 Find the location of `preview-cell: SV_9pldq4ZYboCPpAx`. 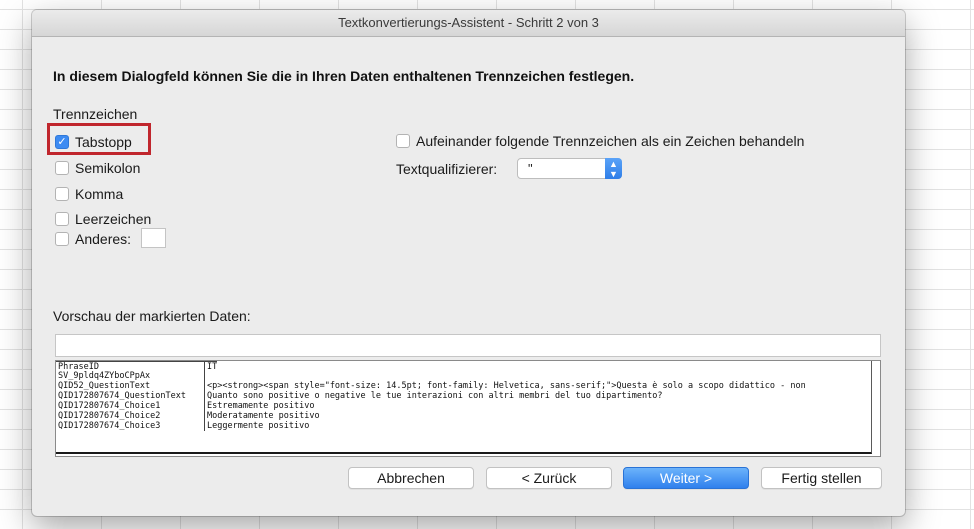

preview-cell: SV_9pldq4ZYboCPpAx is located at coordinates (130, 376).